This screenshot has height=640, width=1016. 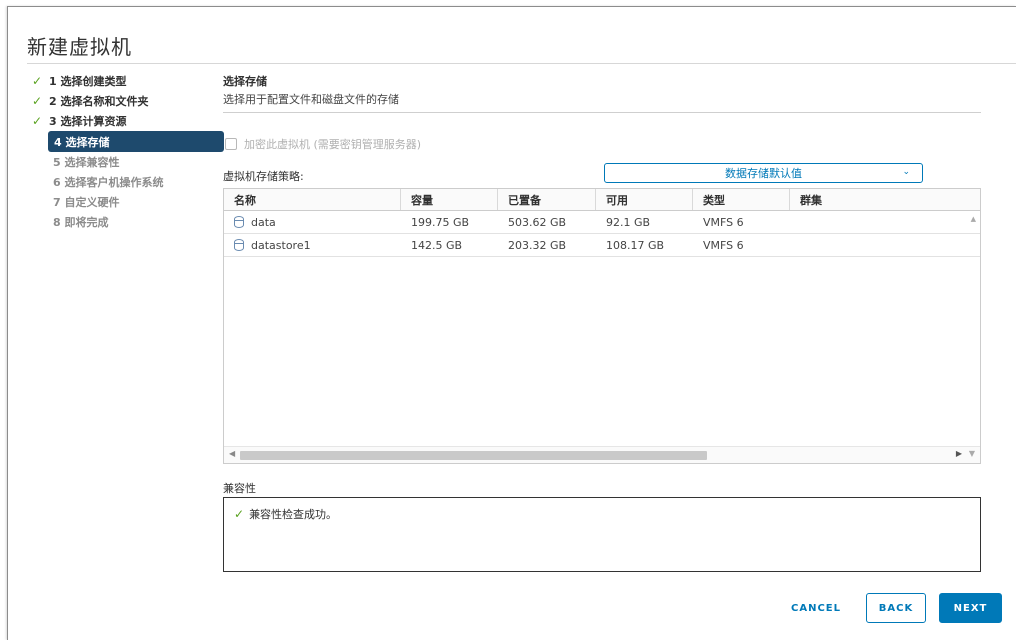 I want to click on table-row: data 199.75 GB 503.62 GB 92.1 GB VMFS 6, so click(x=602, y=222).